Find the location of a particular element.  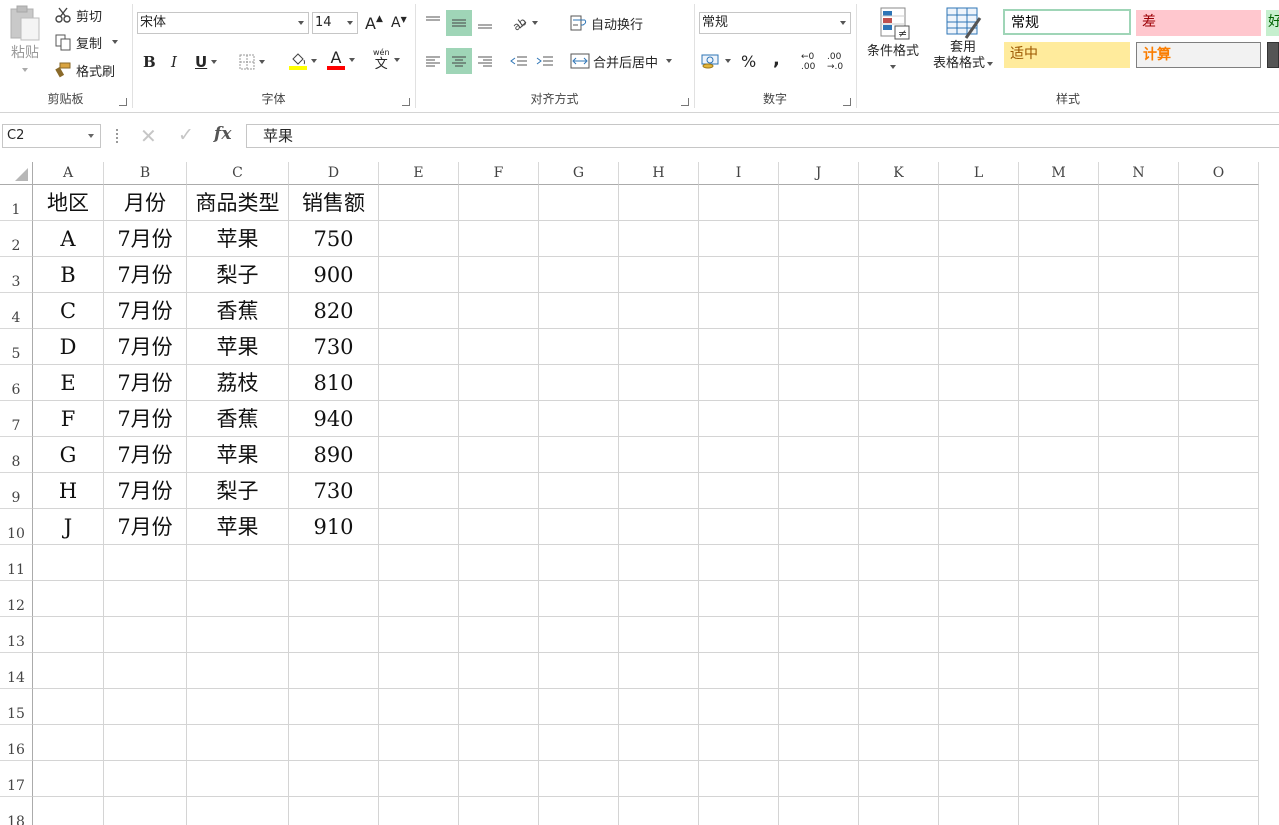

cell-M9 is located at coordinates (1059, 491).